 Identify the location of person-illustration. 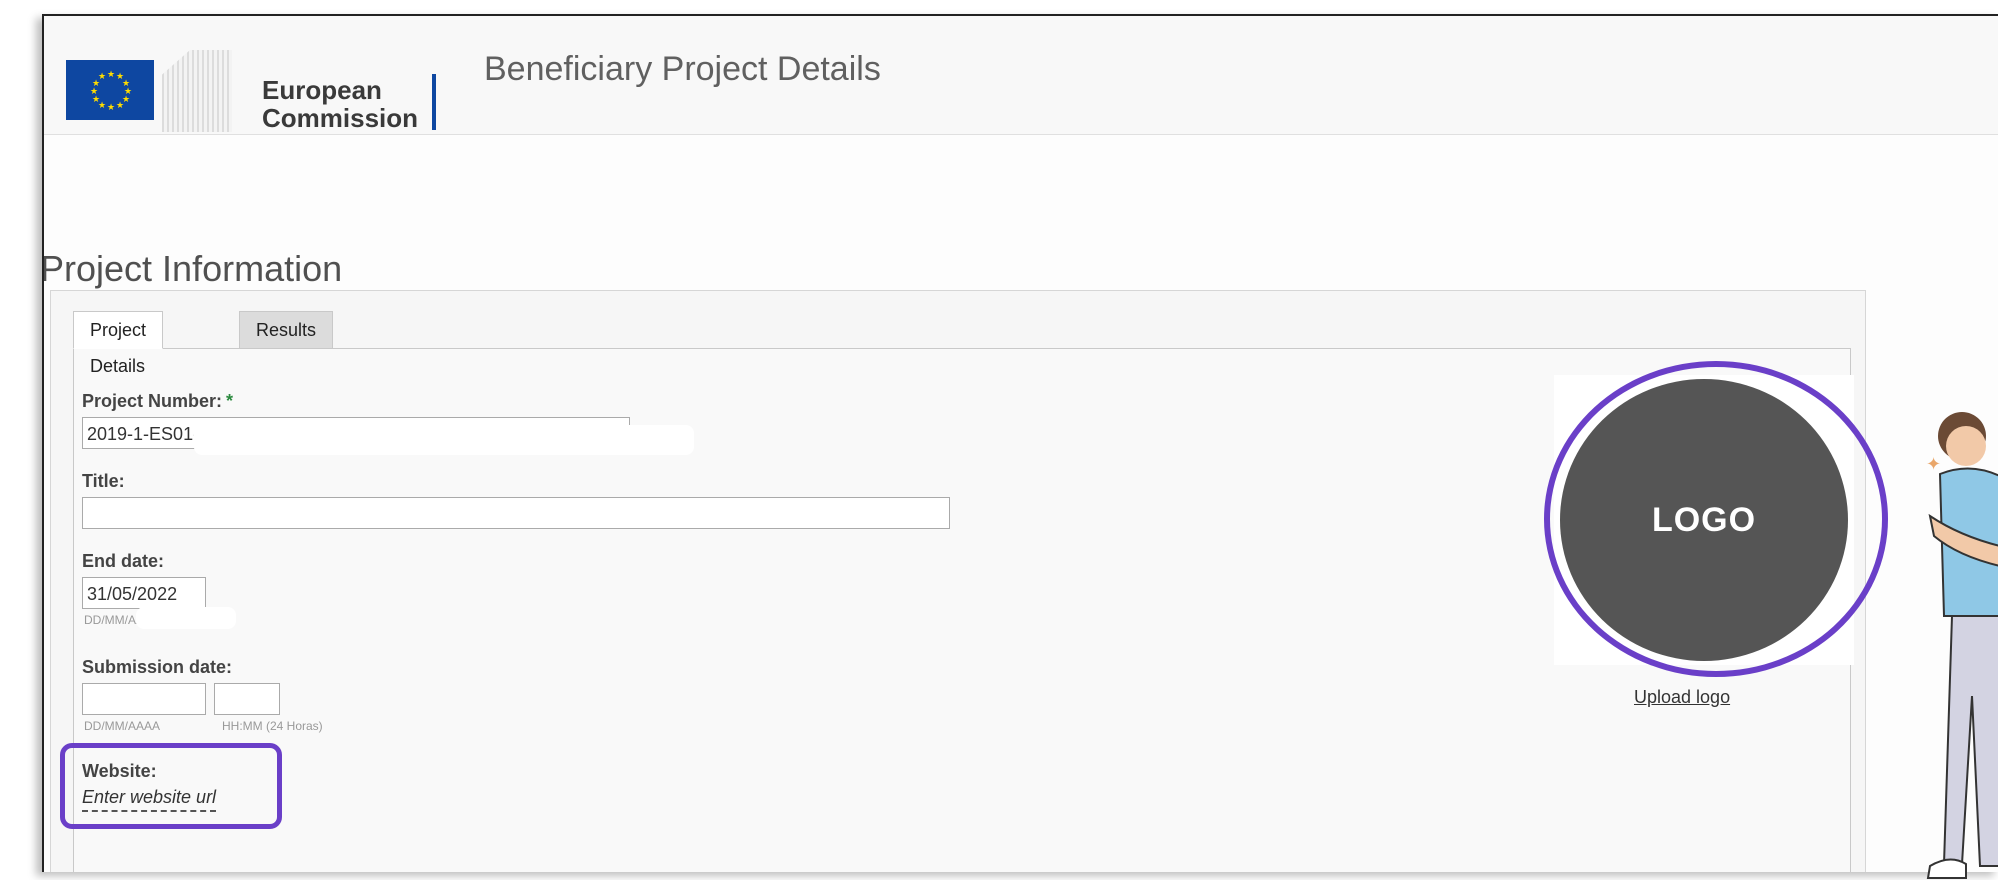
(1962, 645).